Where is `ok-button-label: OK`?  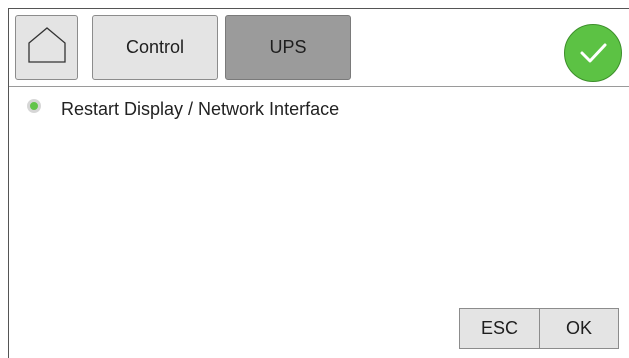
ok-button-label: OK is located at coordinates (578, 328).